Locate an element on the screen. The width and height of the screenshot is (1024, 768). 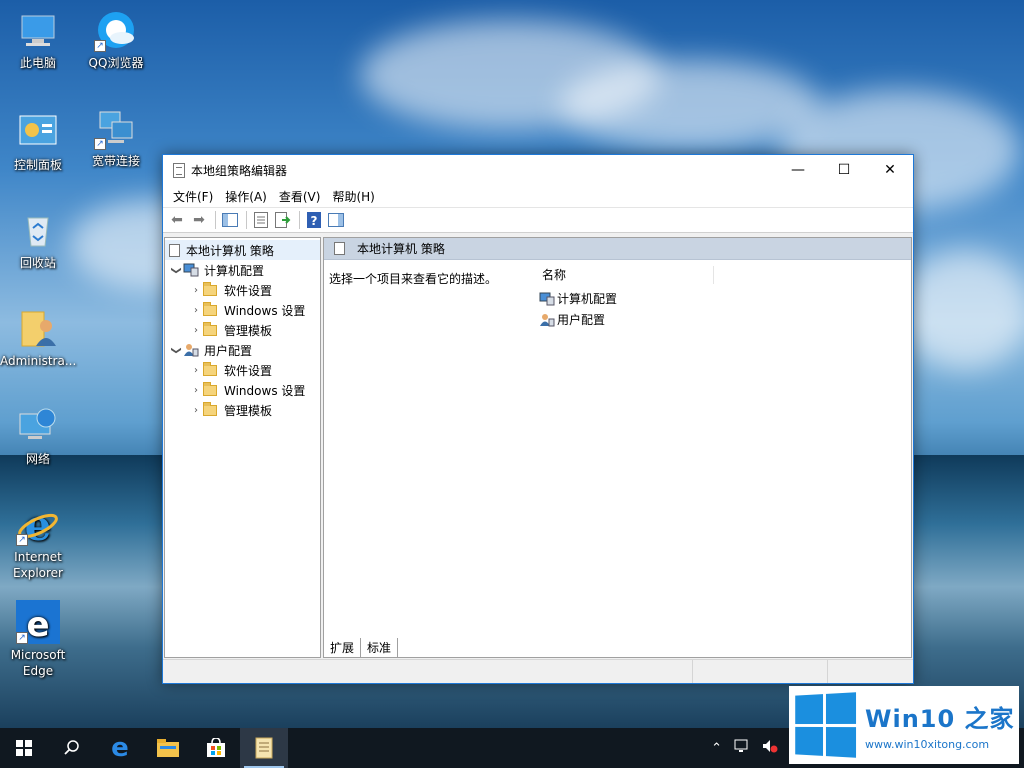
start-button is located at coordinates (24, 748).